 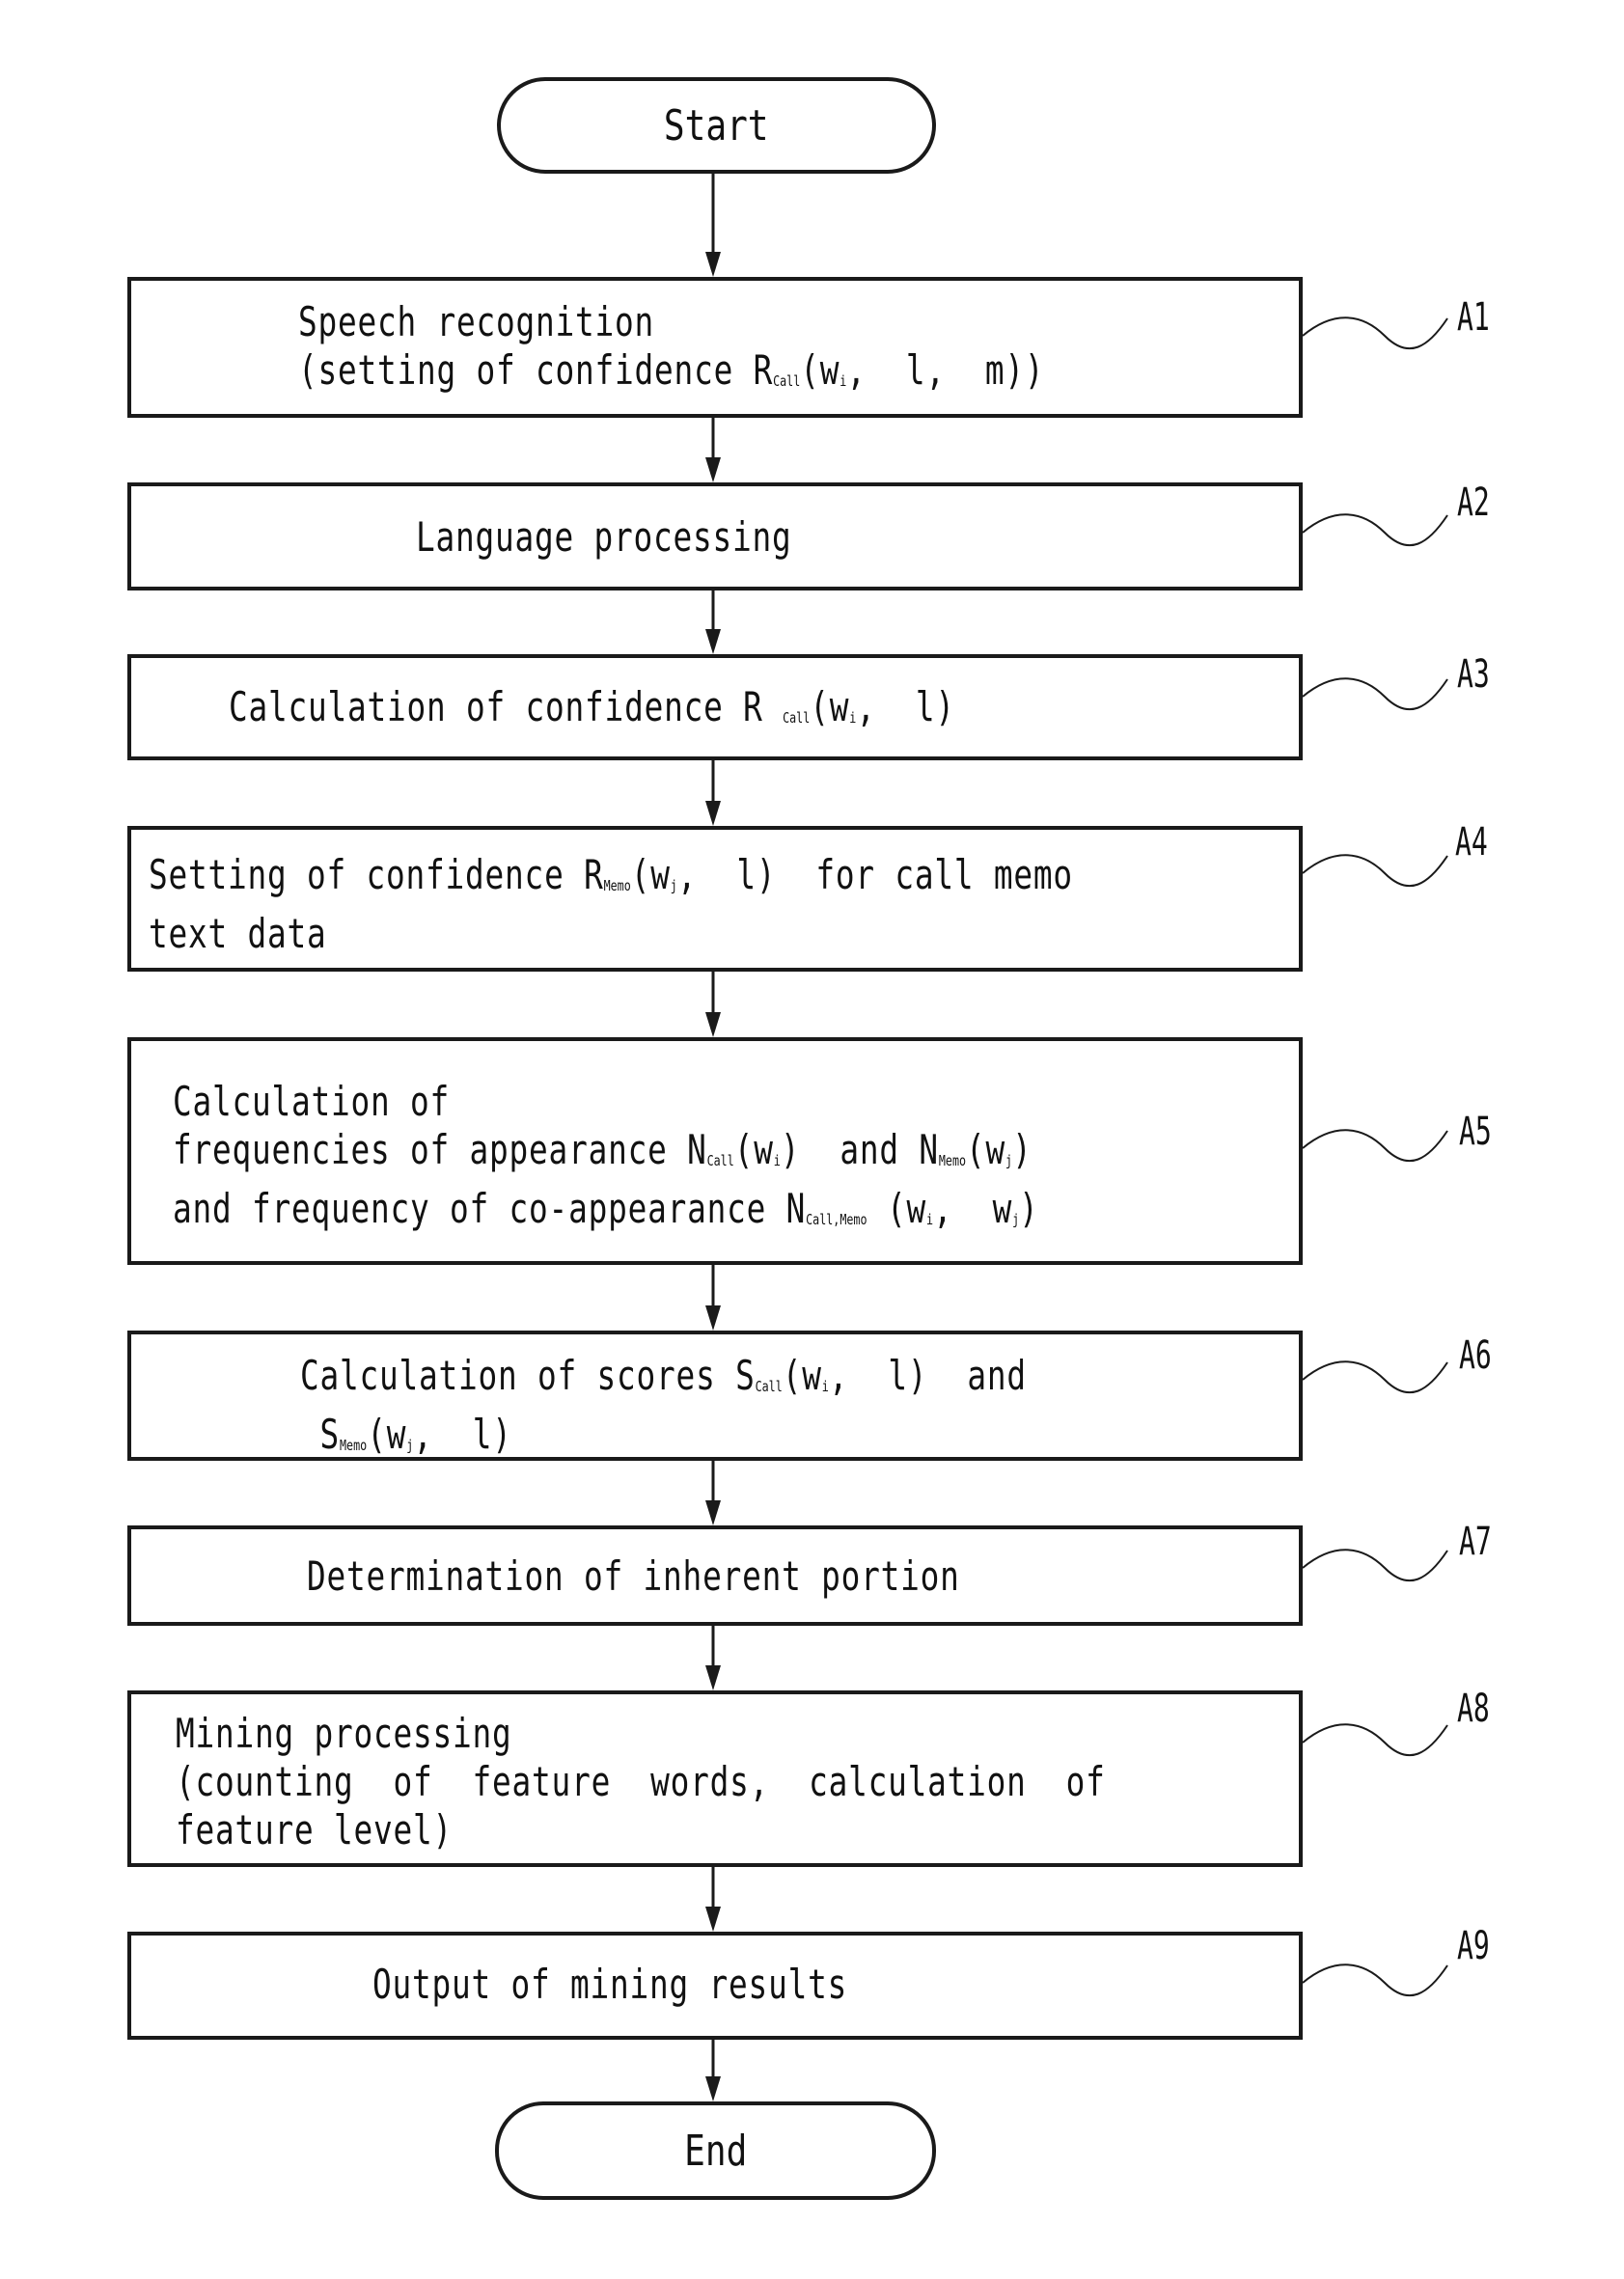 I want to click on step-A6-ref-label: A6, so click(x=1475, y=1355).